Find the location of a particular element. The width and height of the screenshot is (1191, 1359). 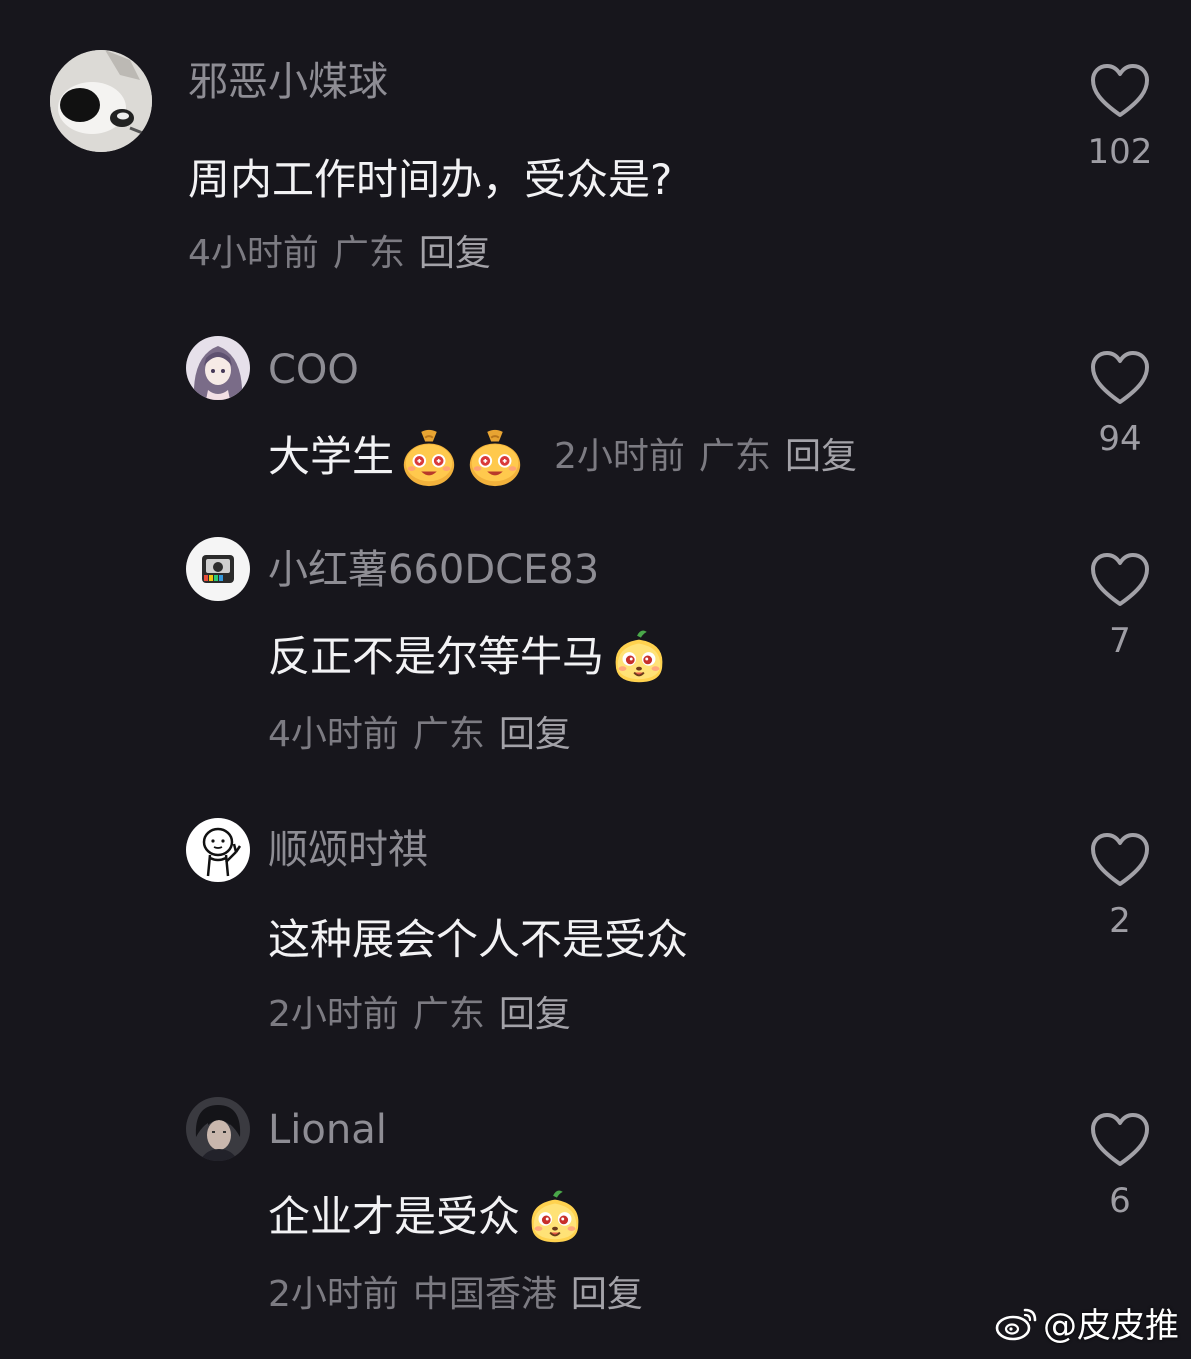

comment-text: 这种展会个人不是受众 is located at coordinates (478, 940).